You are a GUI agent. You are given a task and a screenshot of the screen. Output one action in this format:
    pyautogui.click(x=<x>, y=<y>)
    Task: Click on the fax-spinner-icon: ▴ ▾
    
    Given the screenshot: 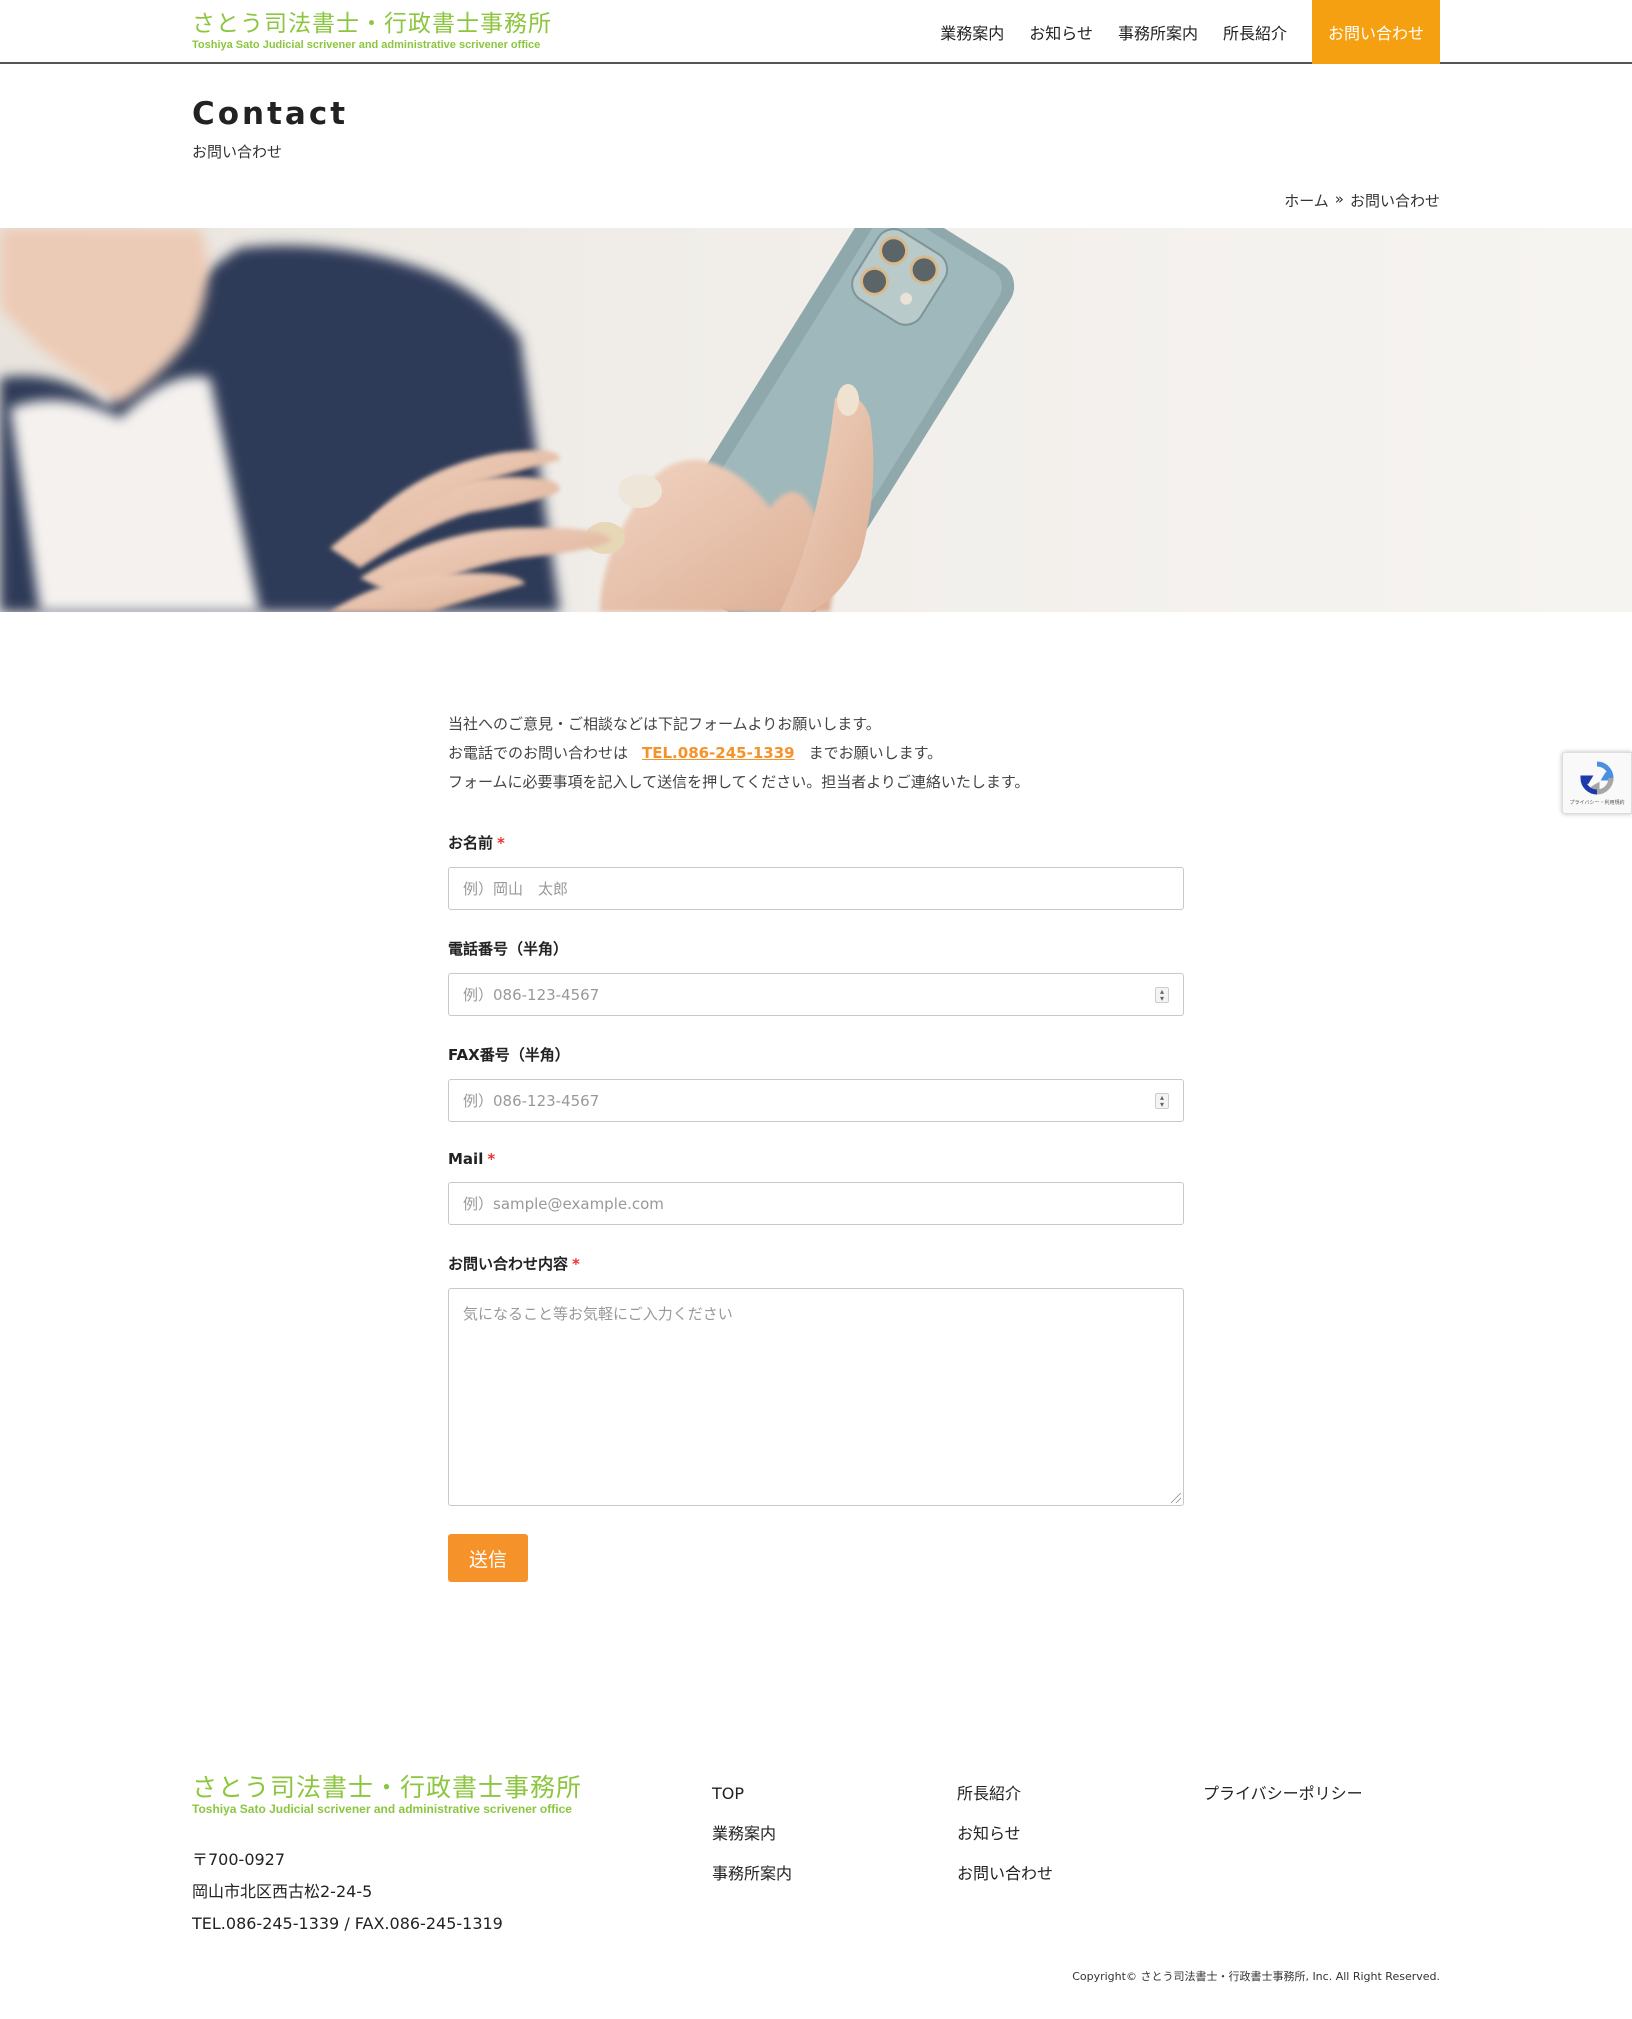 What is the action you would take?
    pyautogui.click(x=1162, y=1101)
    